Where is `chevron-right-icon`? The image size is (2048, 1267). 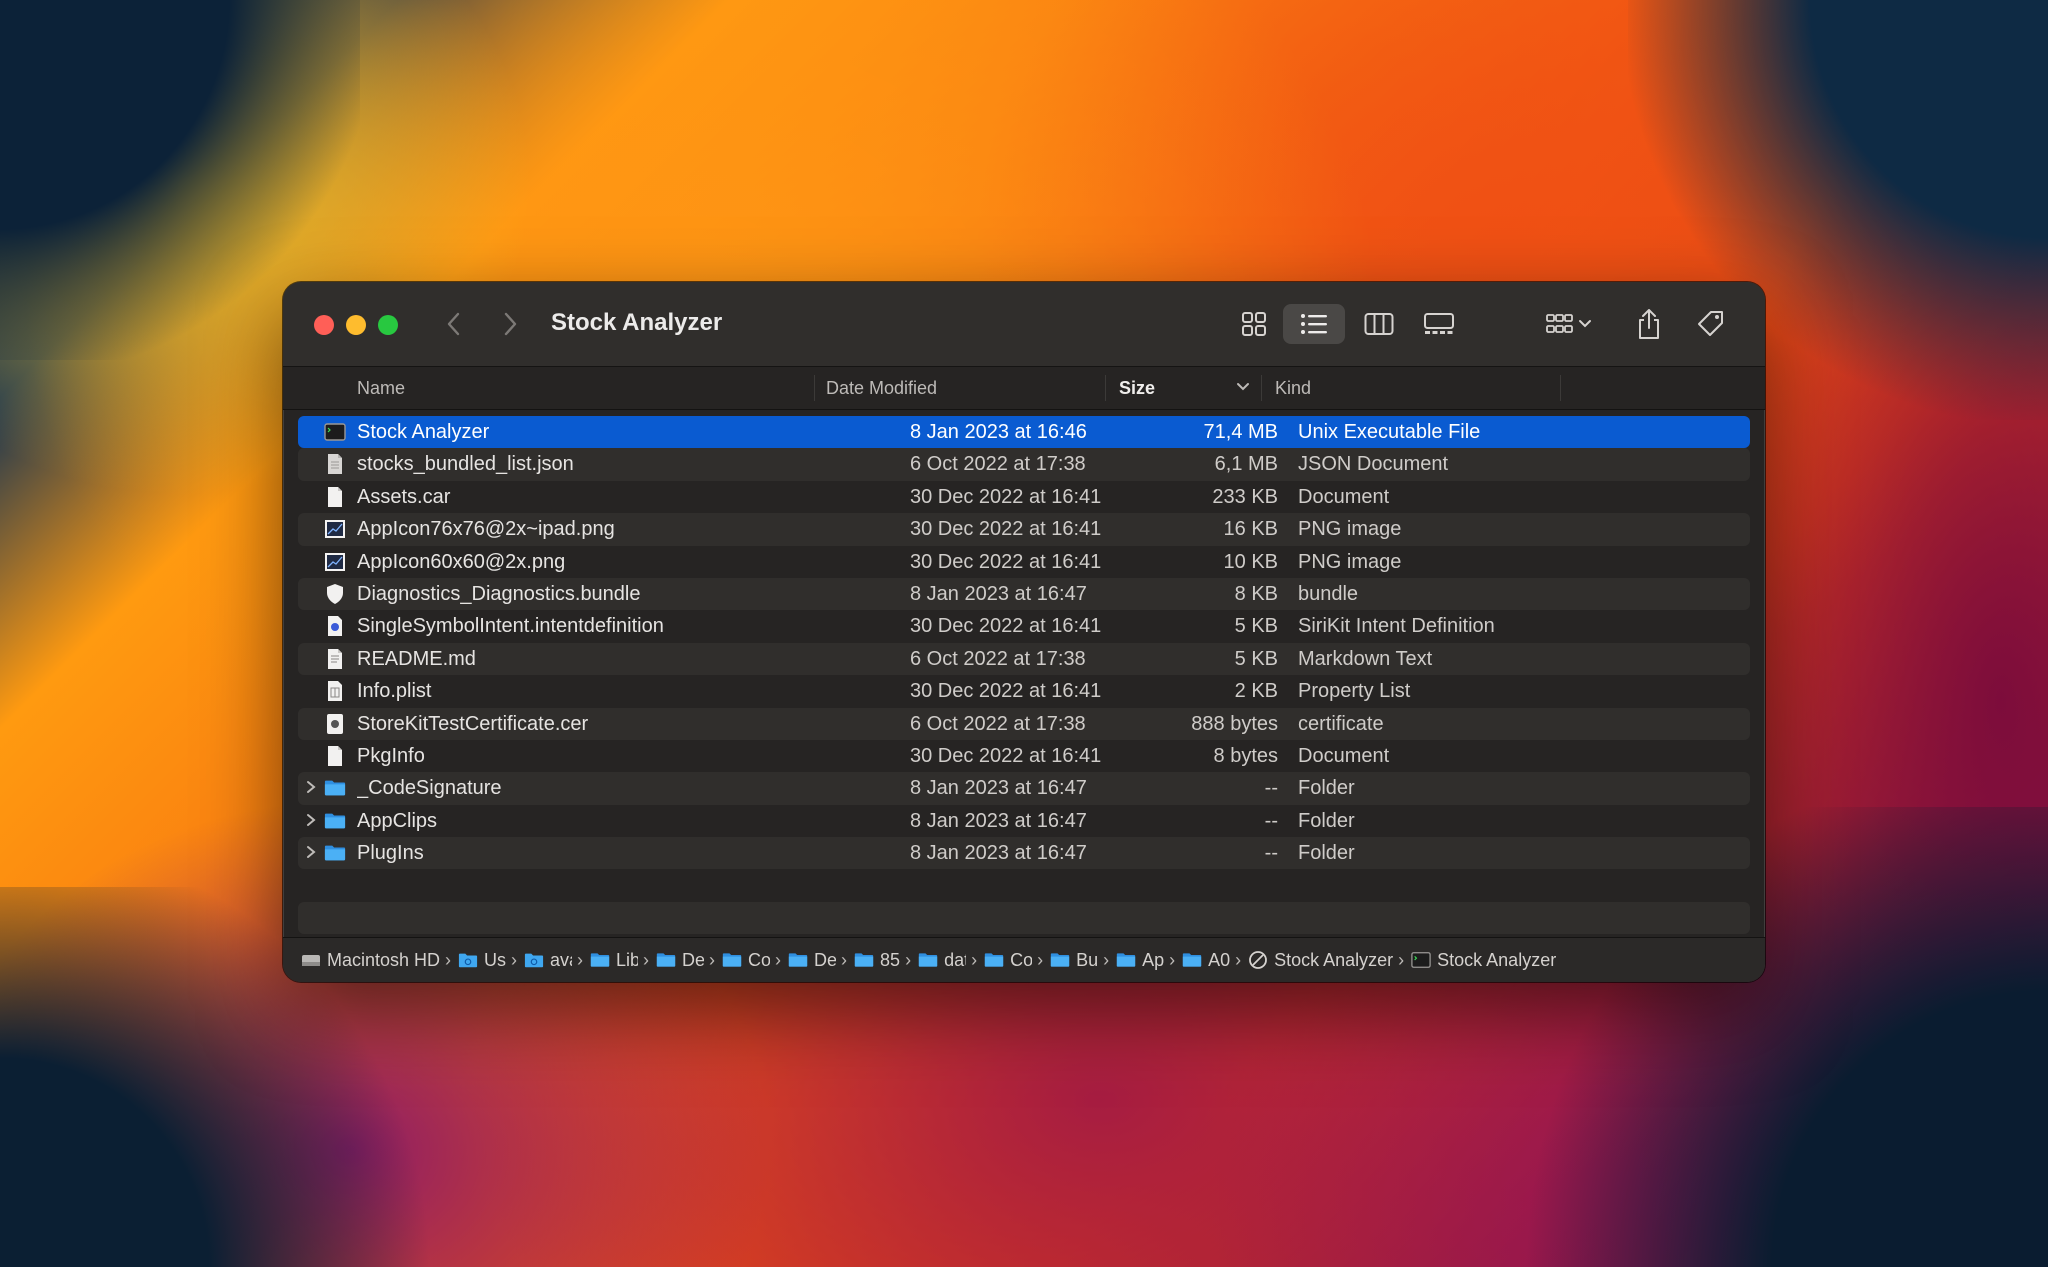
chevron-right-icon is located at coordinates (510, 324).